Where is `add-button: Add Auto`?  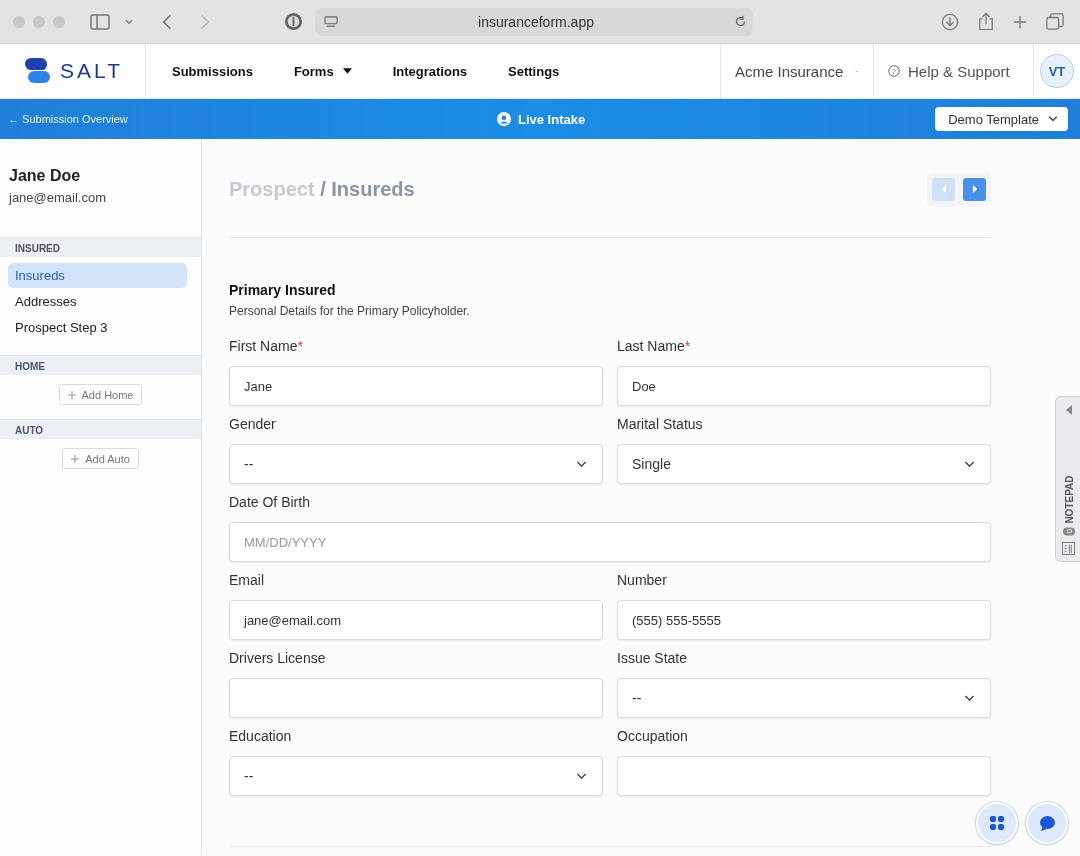 add-button: Add Auto is located at coordinates (100, 458).